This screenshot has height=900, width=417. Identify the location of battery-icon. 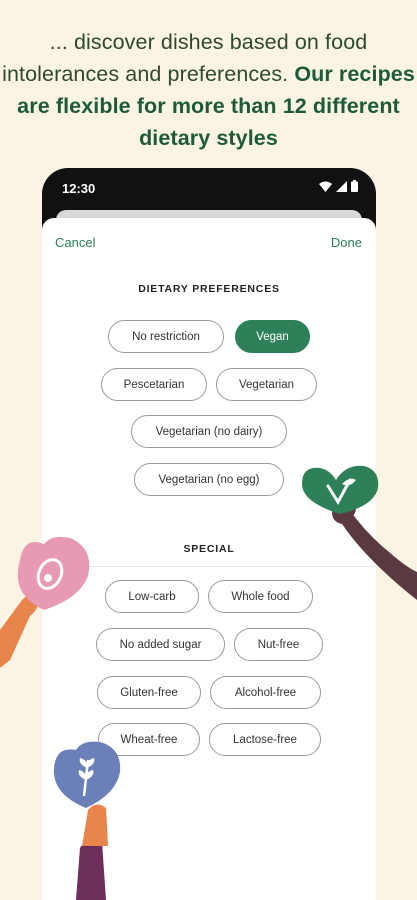
(354, 186).